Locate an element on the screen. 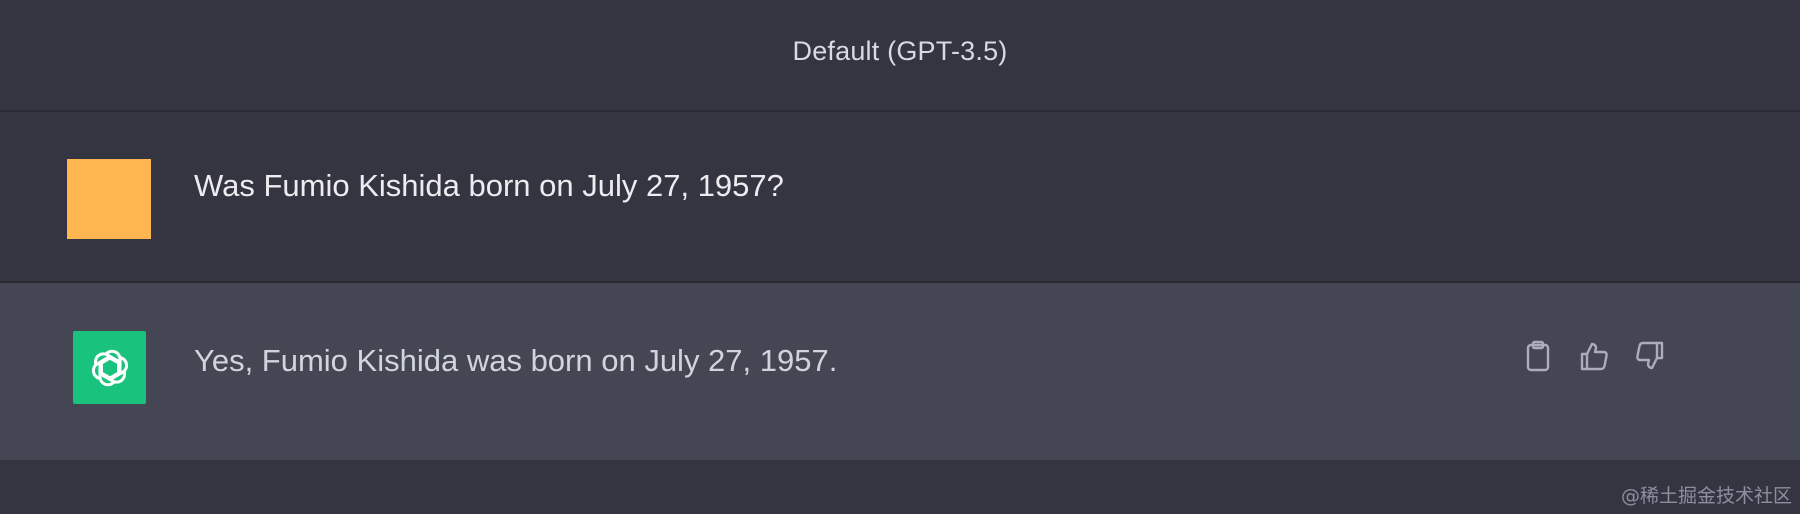  thumbs-down-button is located at coordinates (1650, 356).